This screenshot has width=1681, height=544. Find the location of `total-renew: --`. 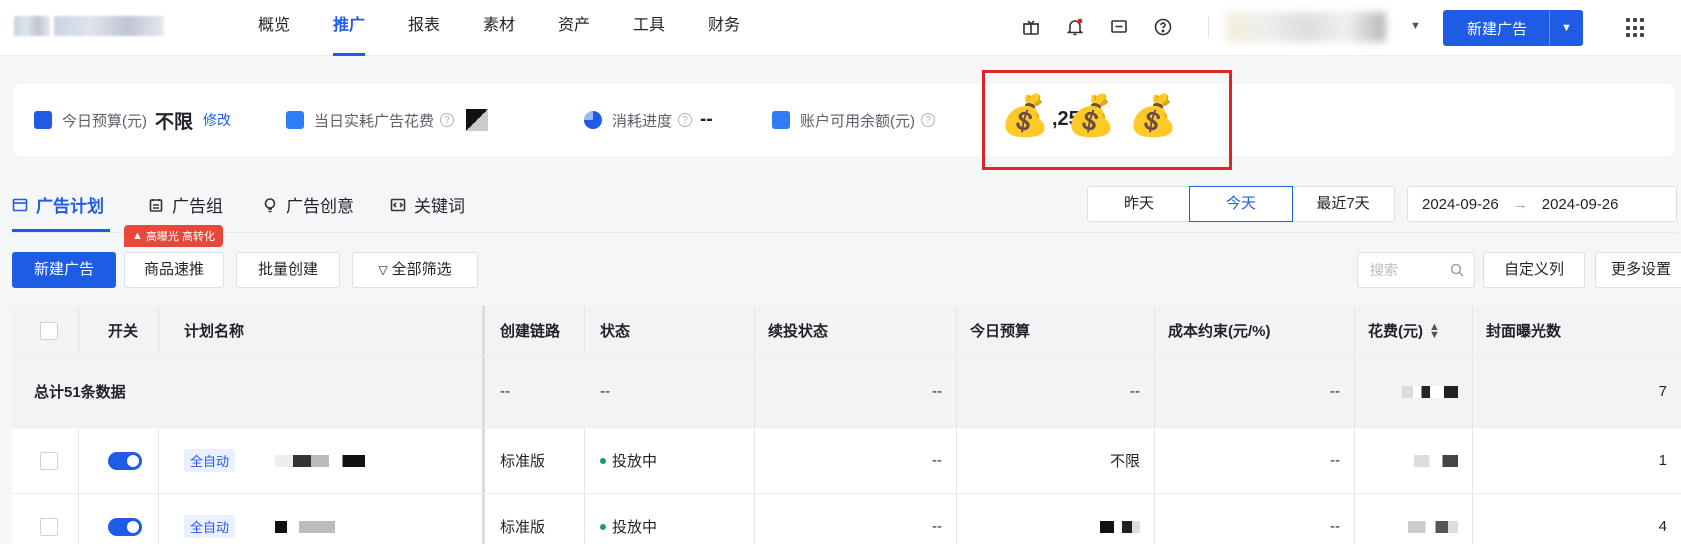

total-renew: -- is located at coordinates (937, 391).